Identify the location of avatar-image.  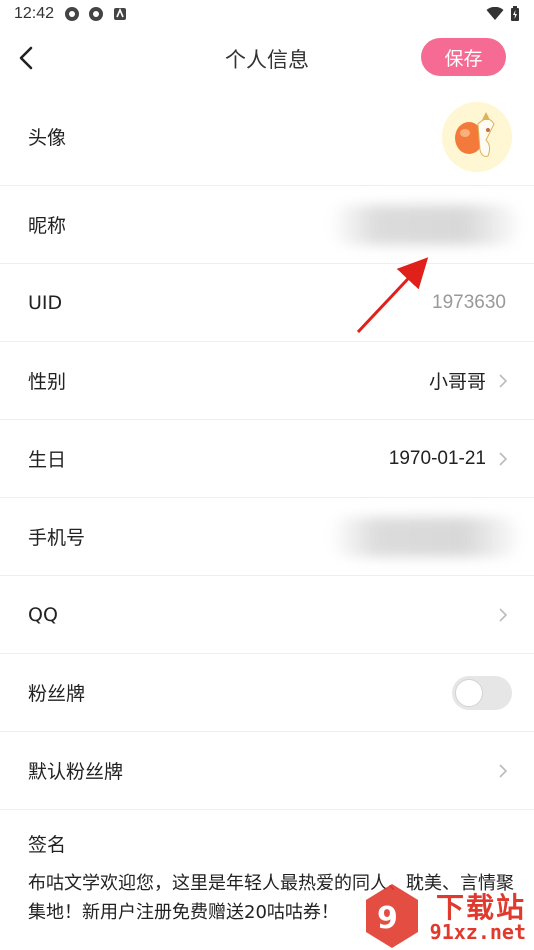
(477, 137).